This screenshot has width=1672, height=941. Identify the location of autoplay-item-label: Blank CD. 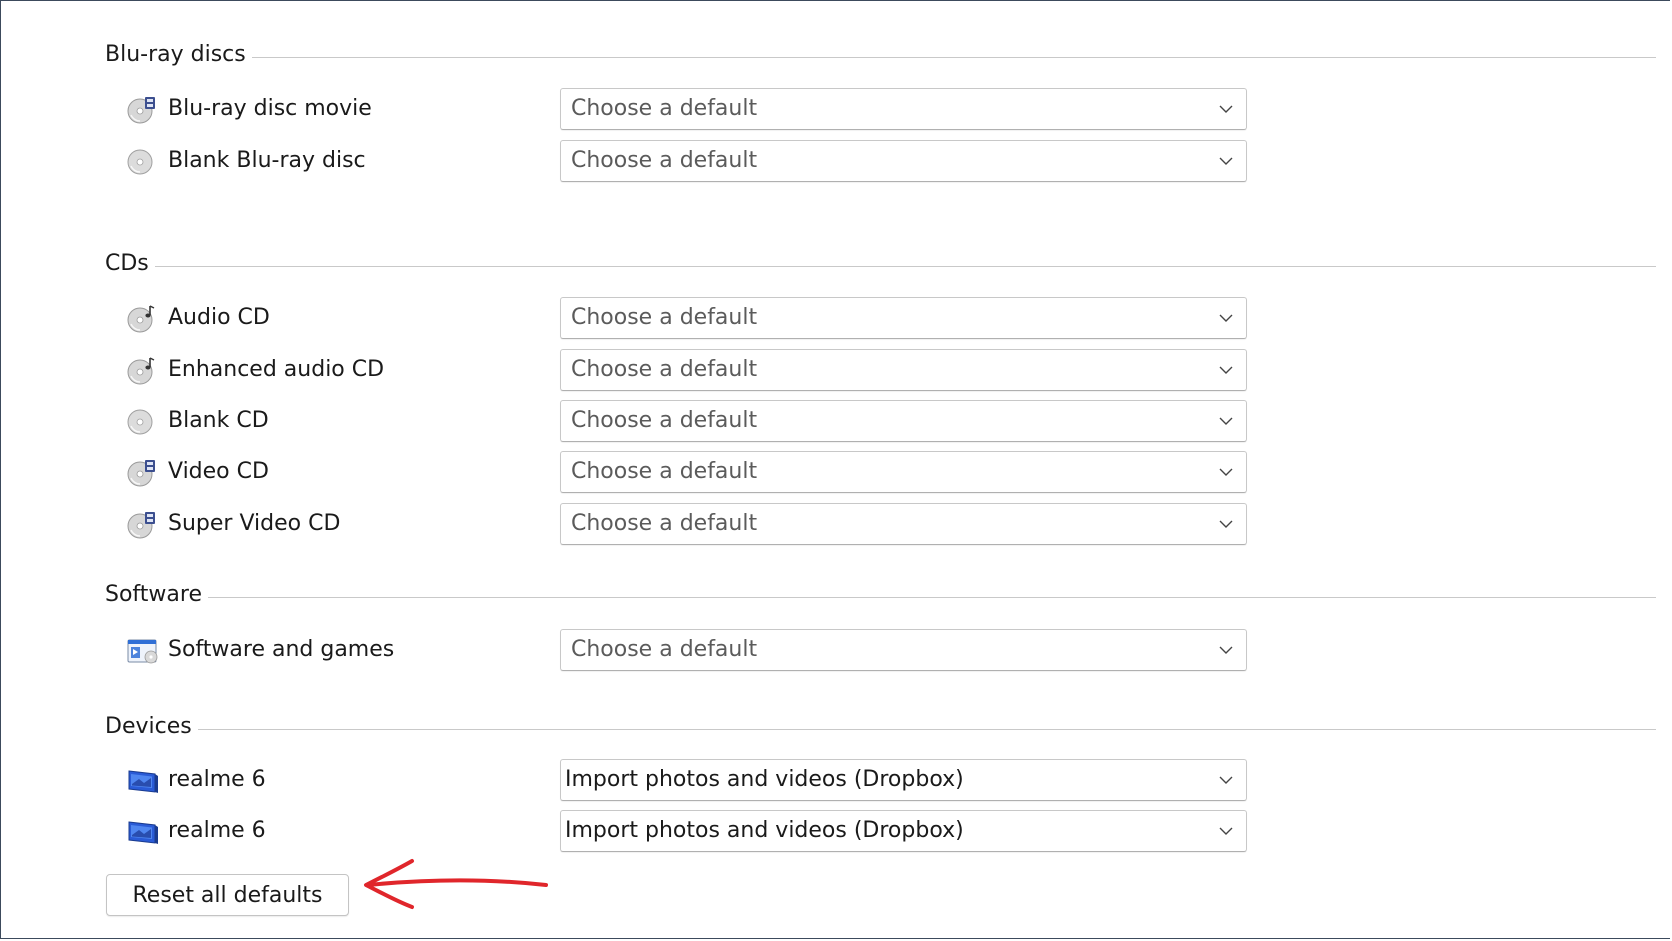
(218, 420).